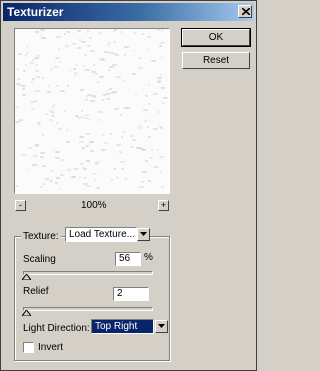 The height and width of the screenshot is (371, 320). Describe the element at coordinates (28, 347) in the screenshot. I see `invert-checkbox` at that location.